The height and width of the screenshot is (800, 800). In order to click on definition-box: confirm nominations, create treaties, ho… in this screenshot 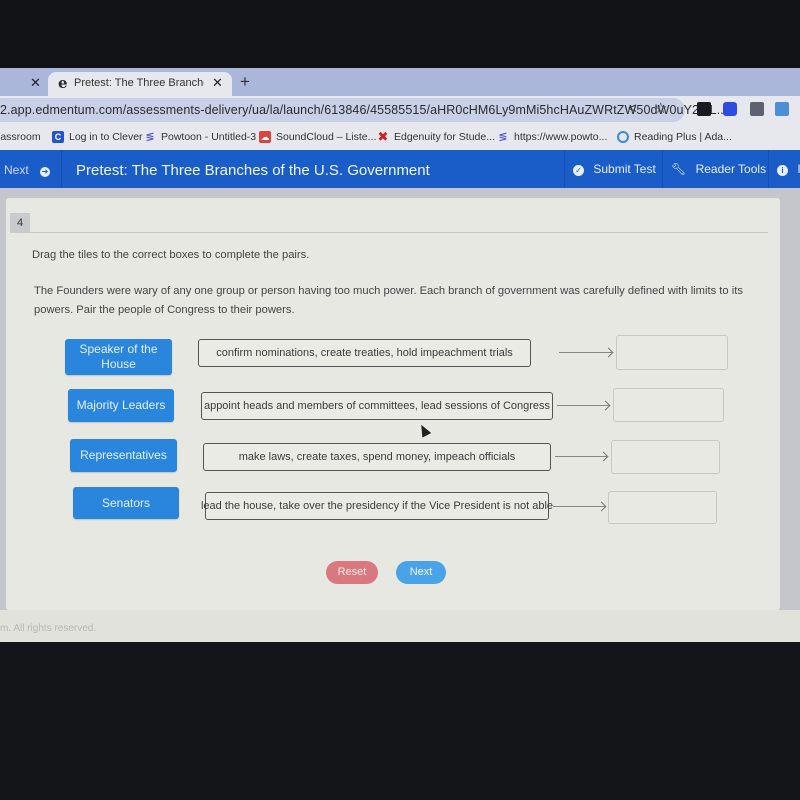, I will do `click(364, 353)`.